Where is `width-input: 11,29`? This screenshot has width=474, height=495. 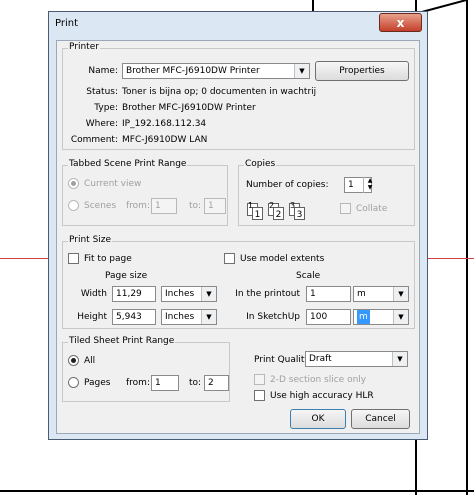
width-input: 11,29 is located at coordinates (134, 294).